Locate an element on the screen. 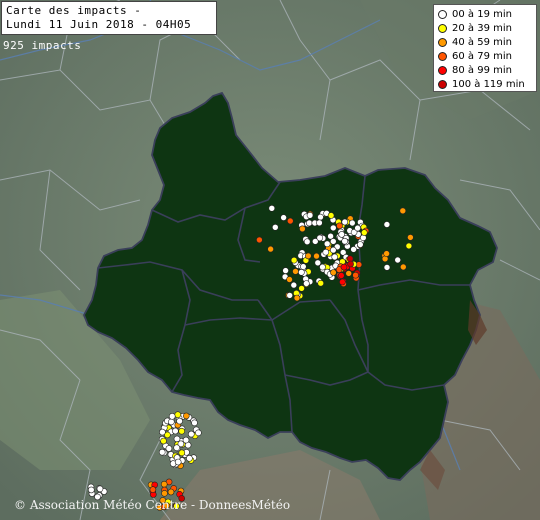 This screenshot has height=520, width=540. legend-label: 20 à 39 min is located at coordinates (482, 28).